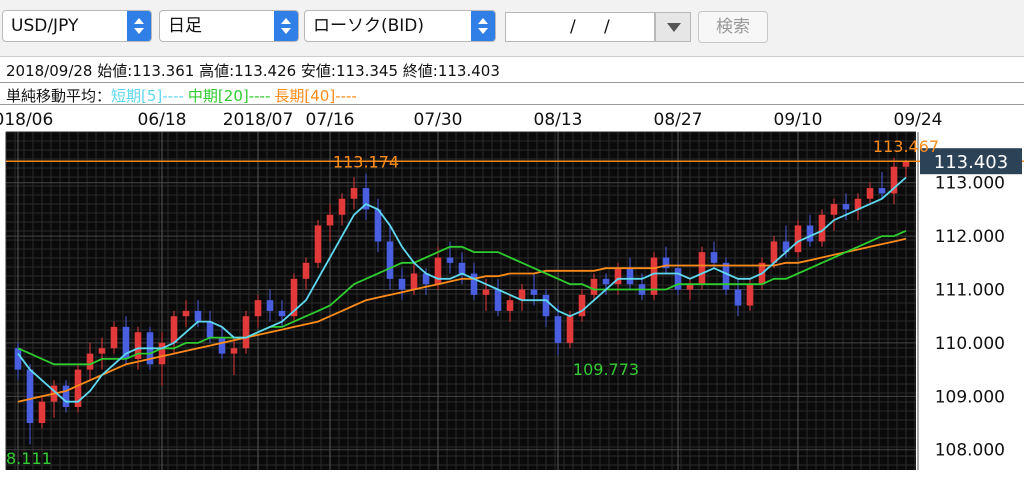 The image size is (1024, 490). What do you see at coordinates (147, 96) in the screenshot?
I see `ma-legend-short: 短期[5]----` at bounding box center [147, 96].